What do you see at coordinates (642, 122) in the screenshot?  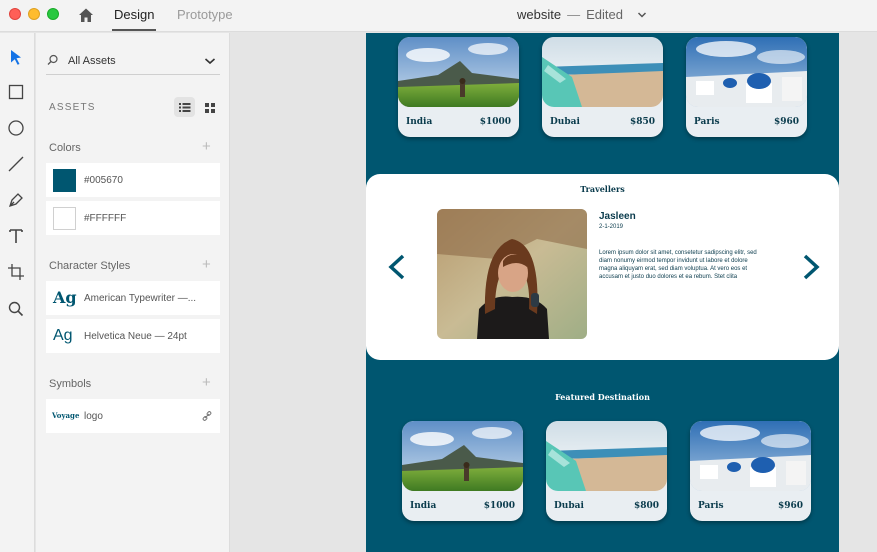 I see `destination-price: $850` at bounding box center [642, 122].